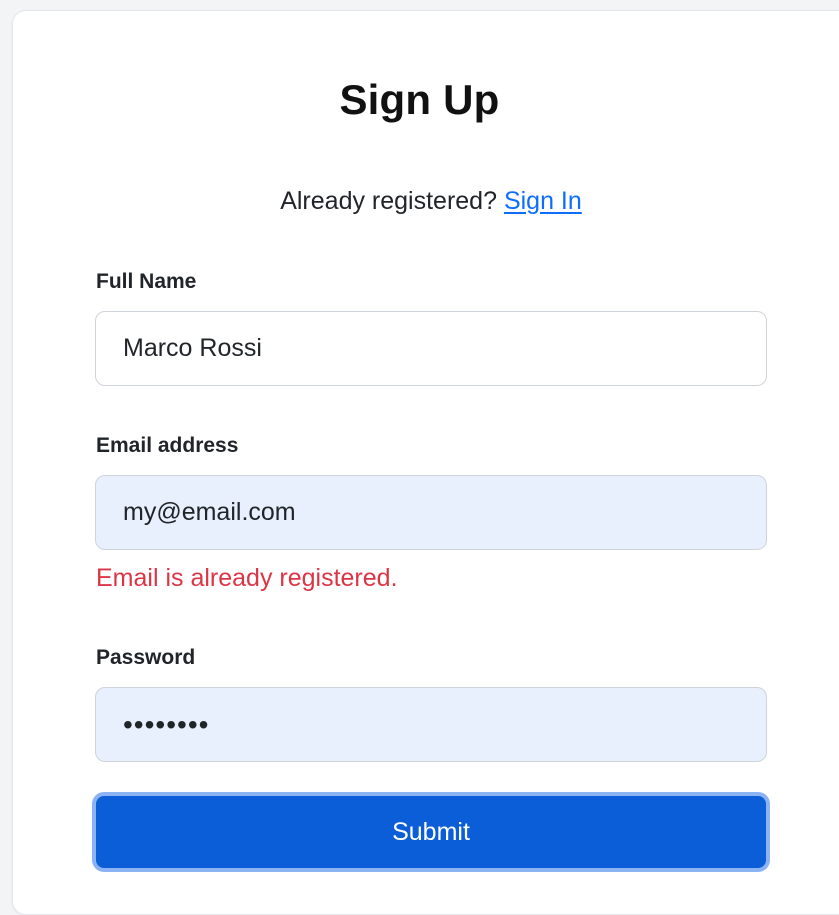  What do you see at coordinates (388, 201) in the screenshot?
I see `already-registered-text: Already registered?` at bounding box center [388, 201].